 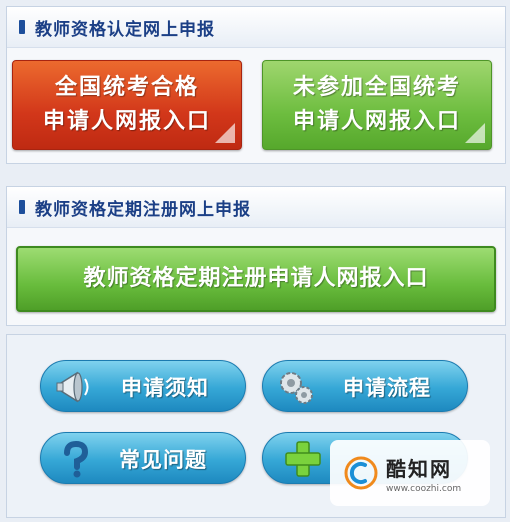 I want to click on section-header-registration: 教师资格定期注册网上申报, so click(x=256, y=207).